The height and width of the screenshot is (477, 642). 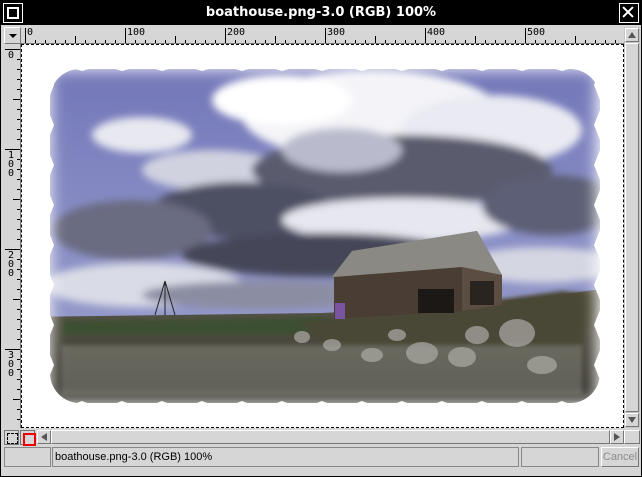 I want to click on quickmask-off-button, so click(x=11, y=437).